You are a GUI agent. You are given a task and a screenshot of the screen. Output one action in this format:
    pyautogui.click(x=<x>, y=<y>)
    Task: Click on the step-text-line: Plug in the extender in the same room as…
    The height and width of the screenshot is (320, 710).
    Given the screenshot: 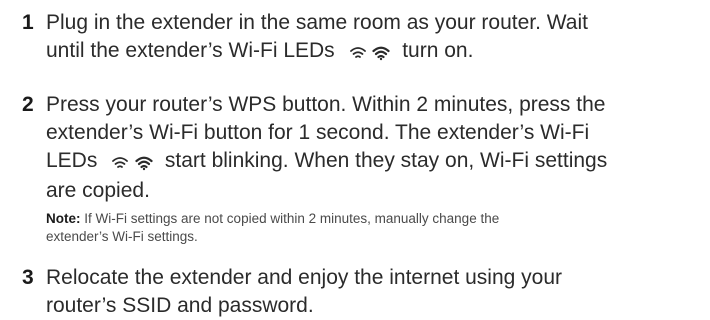 What is the action you would take?
    pyautogui.click(x=317, y=22)
    